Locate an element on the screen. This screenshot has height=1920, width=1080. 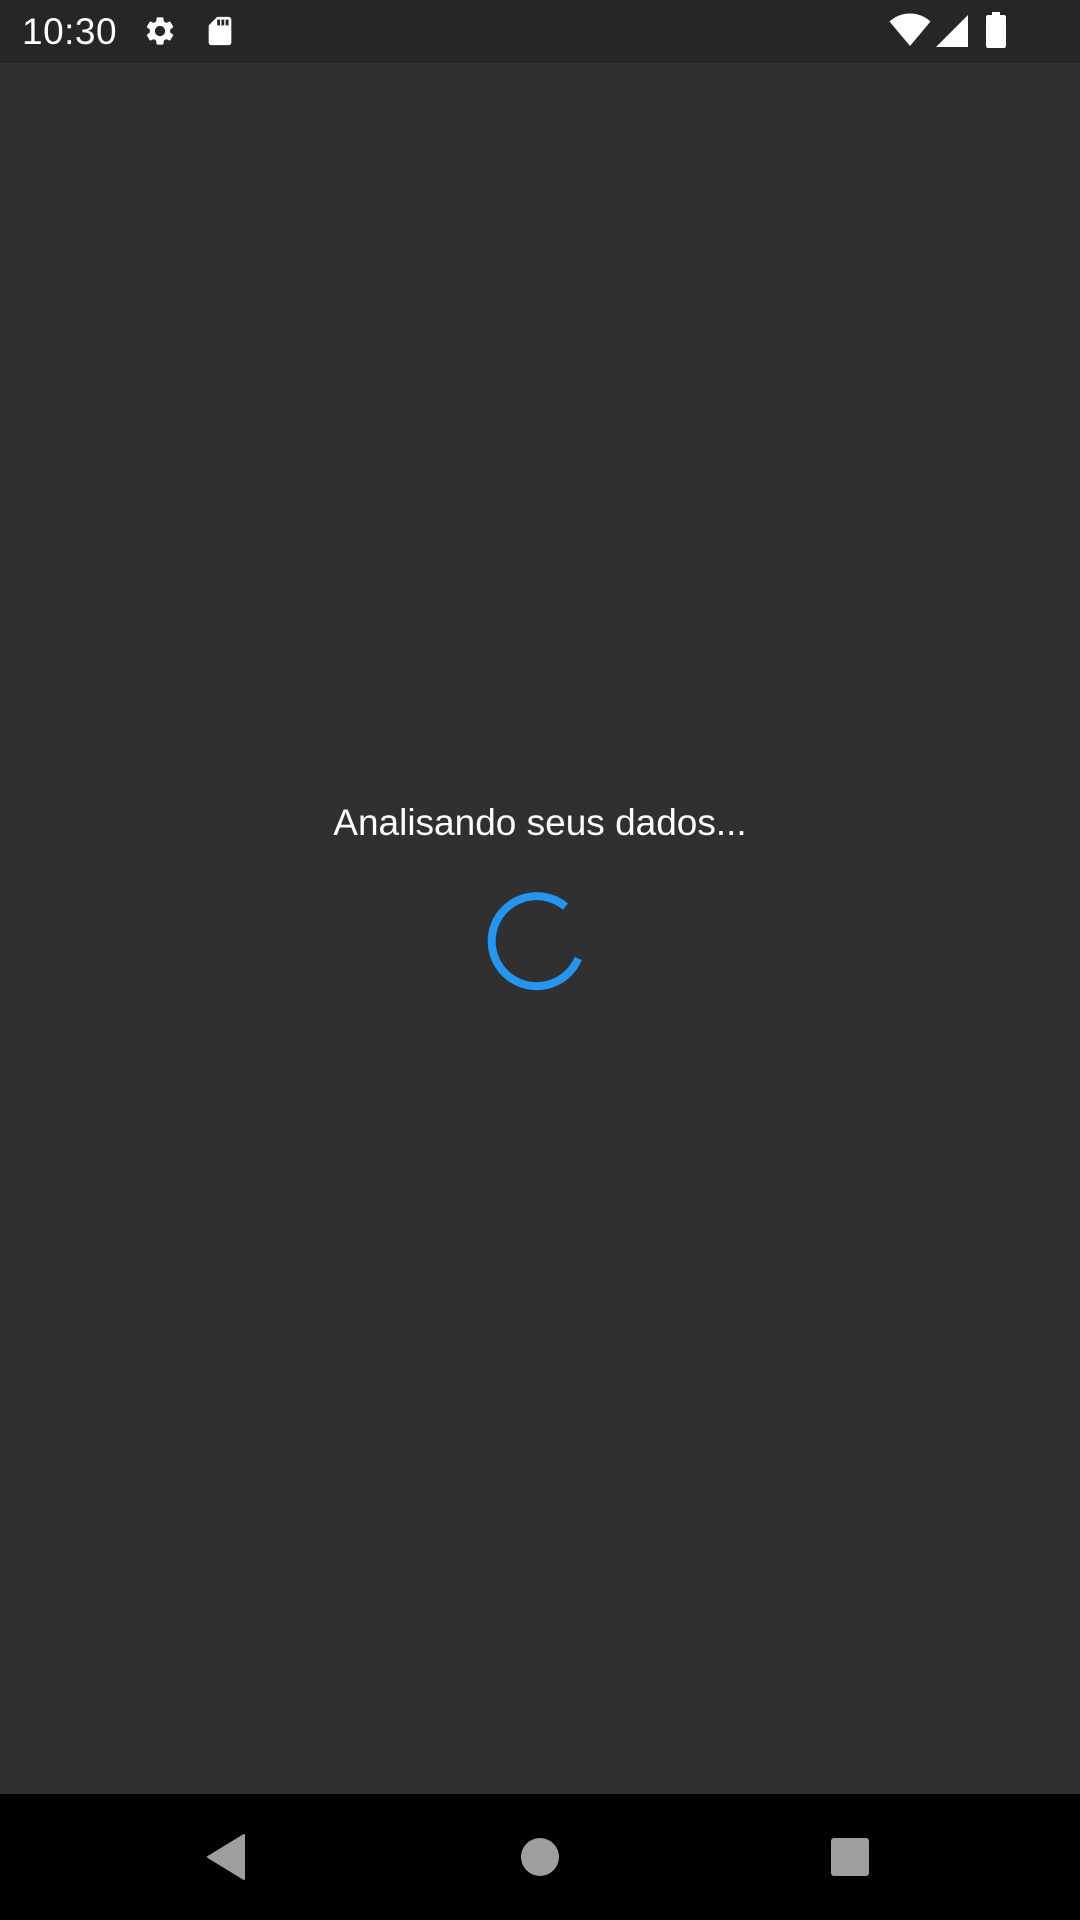
navigation-bar is located at coordinates (540, 1857).